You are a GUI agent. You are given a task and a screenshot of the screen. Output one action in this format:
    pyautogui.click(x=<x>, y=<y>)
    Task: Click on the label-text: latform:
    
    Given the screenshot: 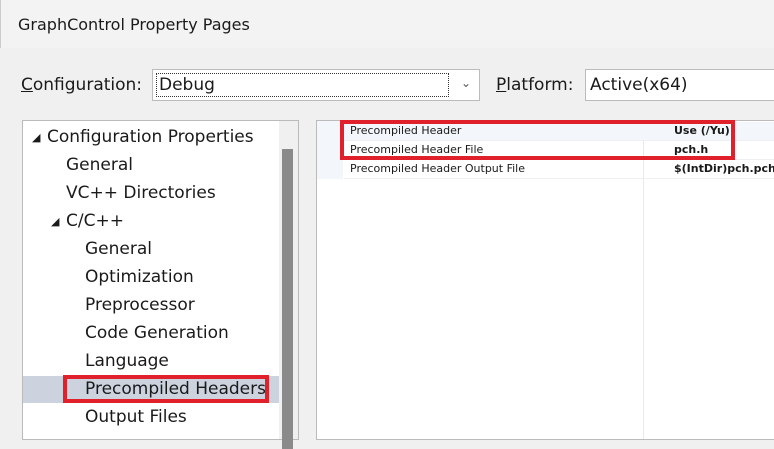 What is the action you would take?
    pyautogui.click(x=540, y=85)
    